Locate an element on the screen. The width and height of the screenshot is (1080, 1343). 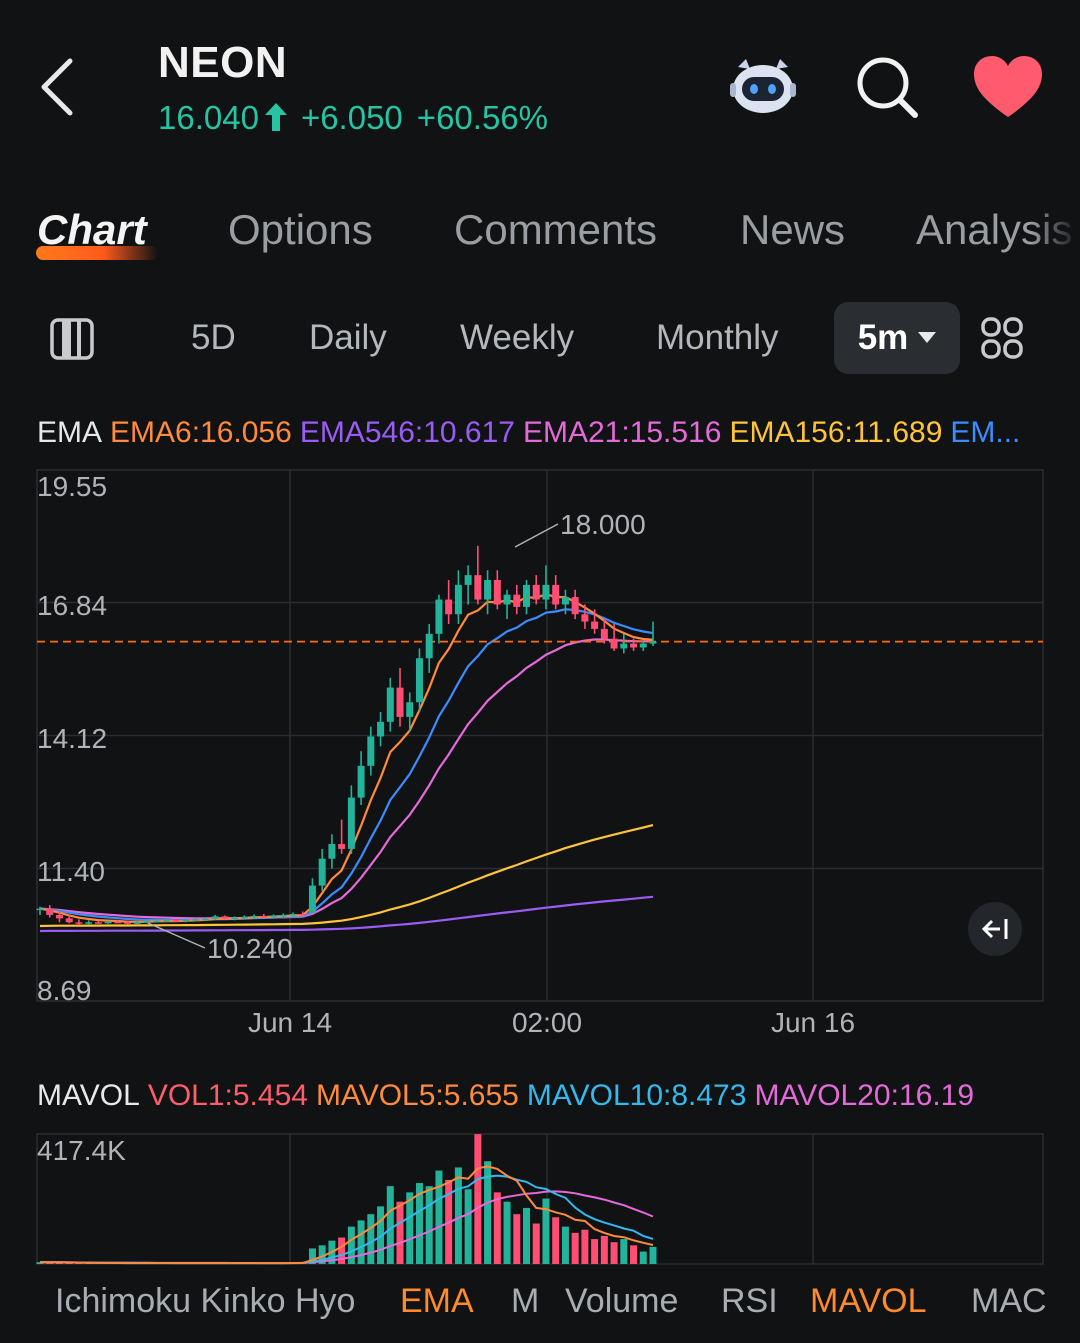
ema-legend-title: EMA is located at coordinates (70, 432).